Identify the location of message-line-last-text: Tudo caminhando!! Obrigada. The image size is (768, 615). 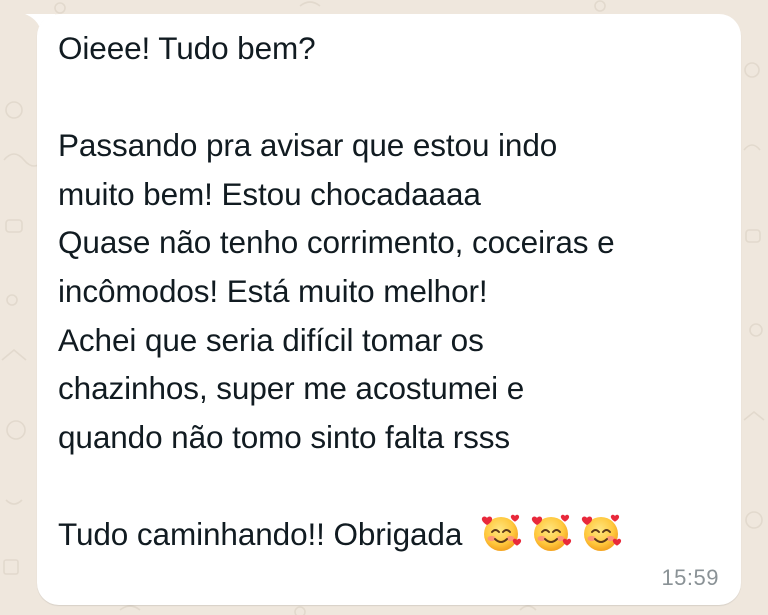
(260, 533).